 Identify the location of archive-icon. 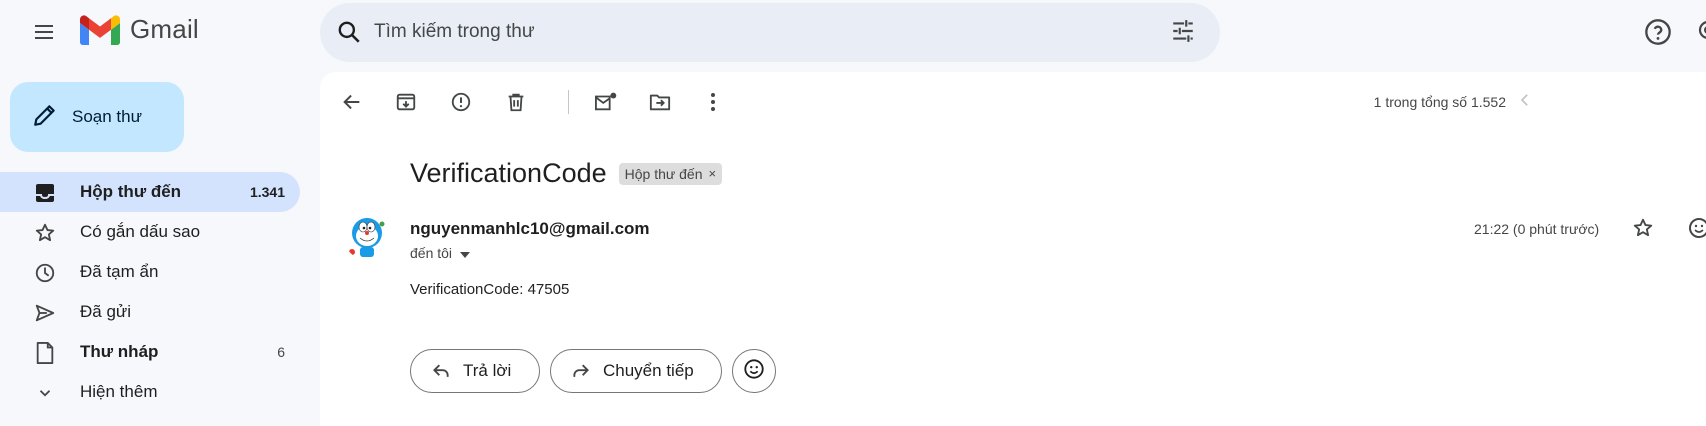
(406, 102).